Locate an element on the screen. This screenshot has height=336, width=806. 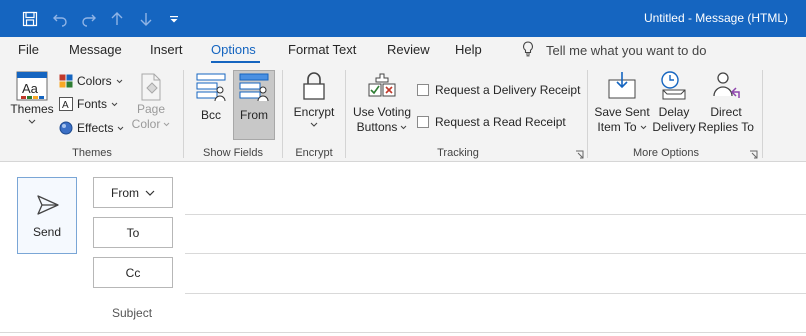
from-label: From is located at coordinates (254, 115).